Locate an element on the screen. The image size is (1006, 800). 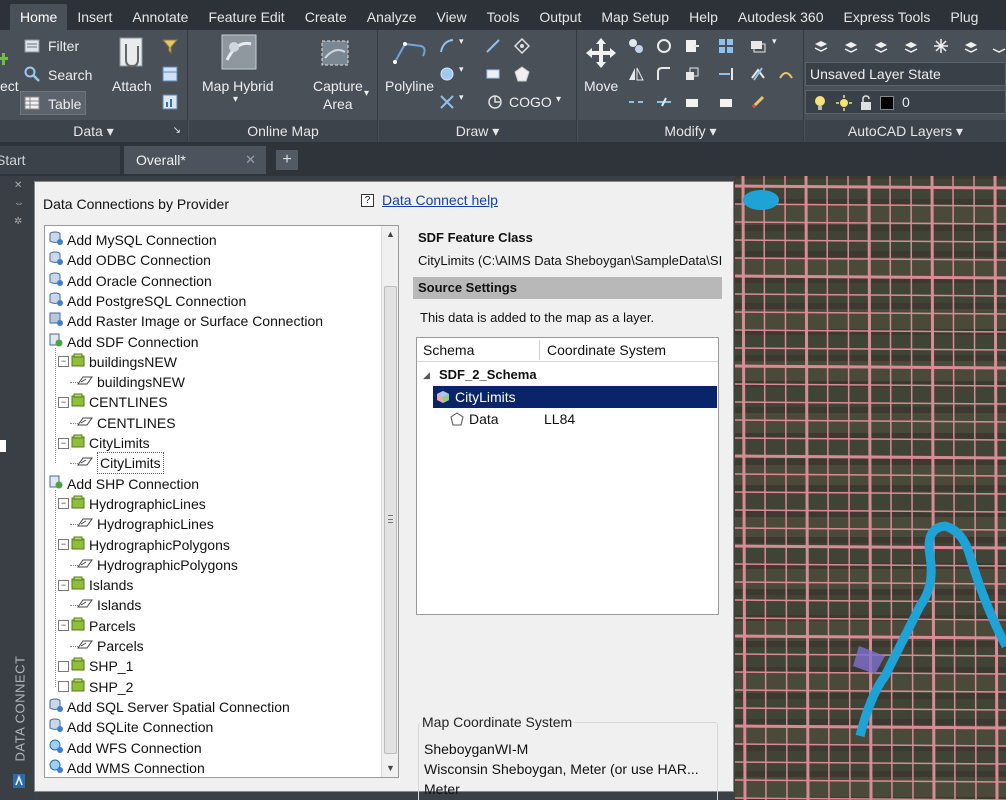
tab-start: Start is located at coordinates (60, 160).